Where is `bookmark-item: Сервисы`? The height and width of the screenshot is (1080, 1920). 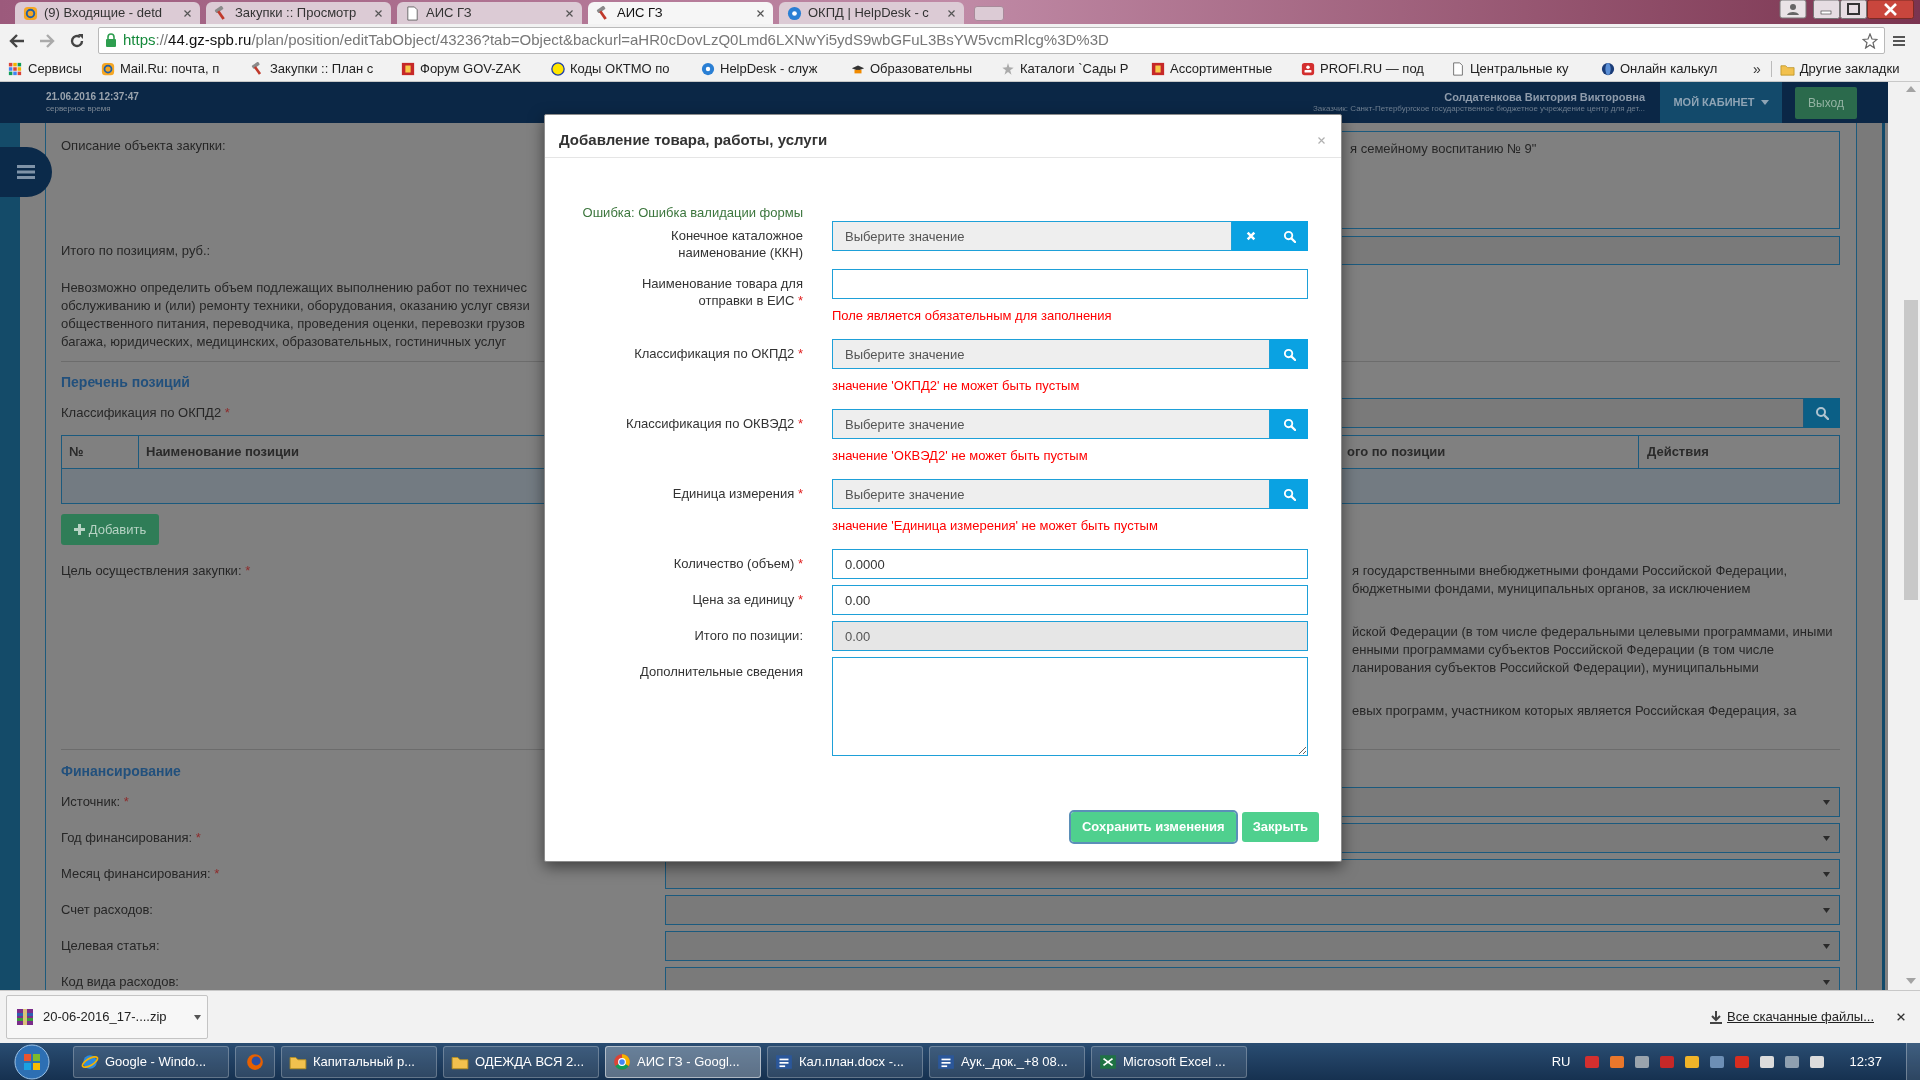 bookmark-item: Сервисы is located at coordinates (54, 69).